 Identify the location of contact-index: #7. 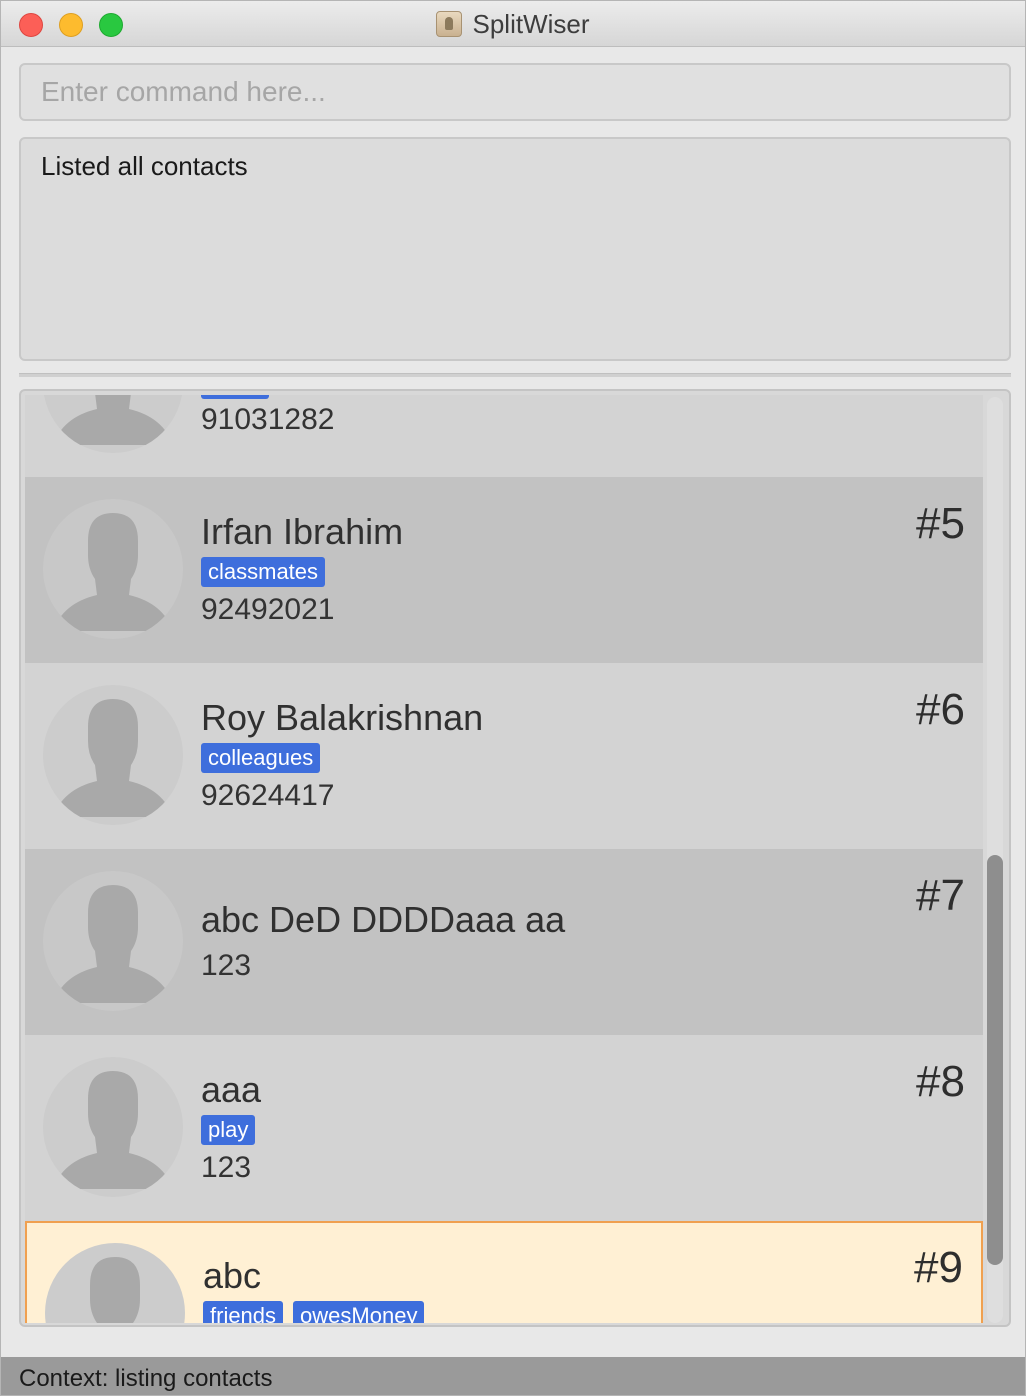
(940, 895).